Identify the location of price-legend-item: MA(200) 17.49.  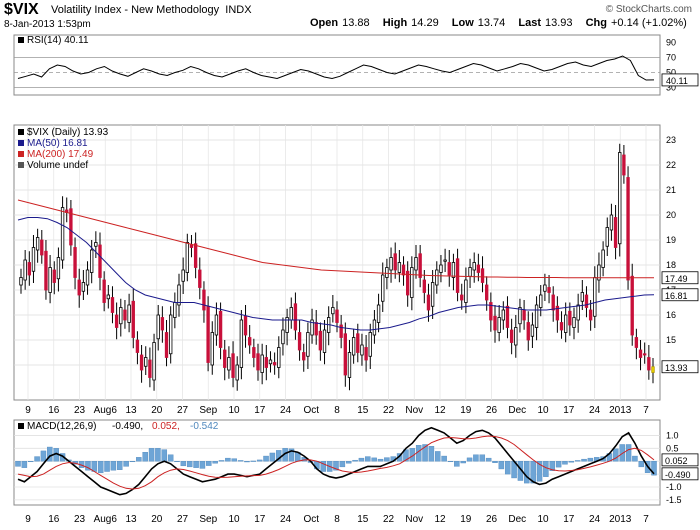
(60, 154).